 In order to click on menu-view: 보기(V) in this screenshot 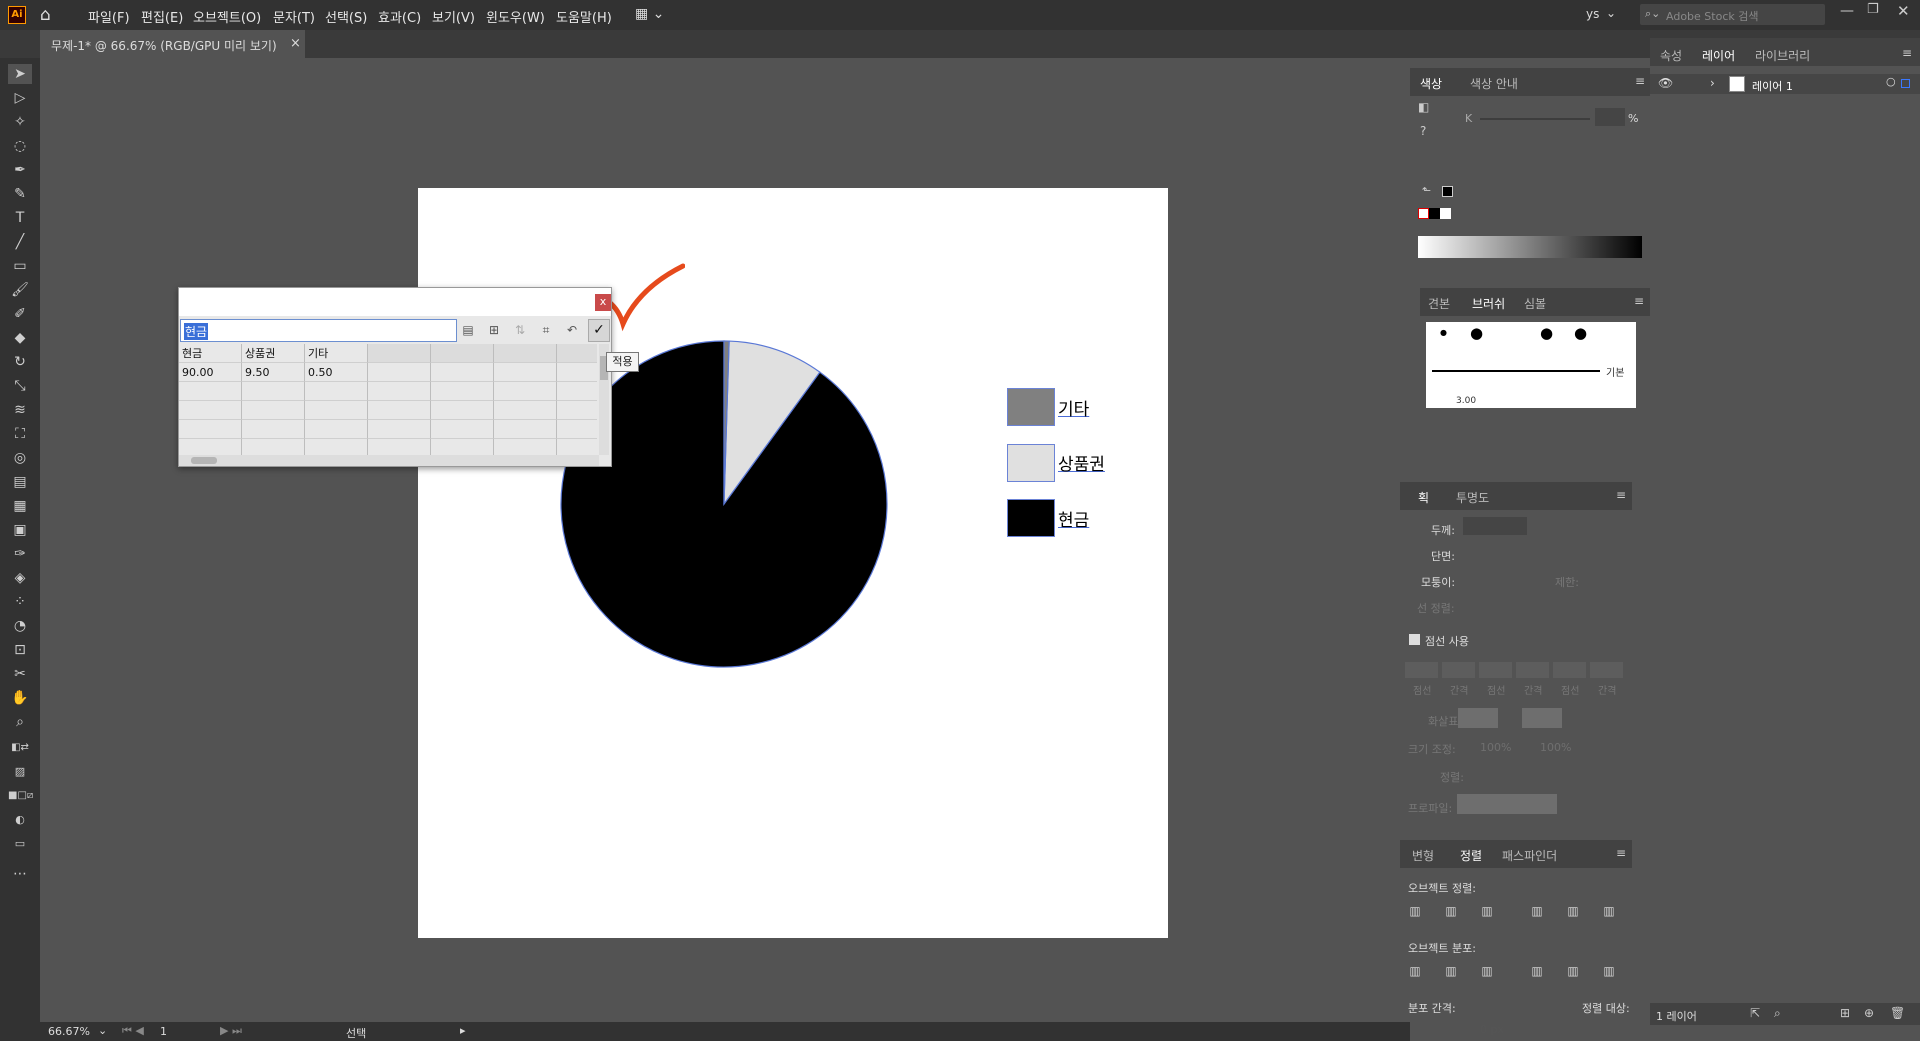, I will do `click(453, 16)`.